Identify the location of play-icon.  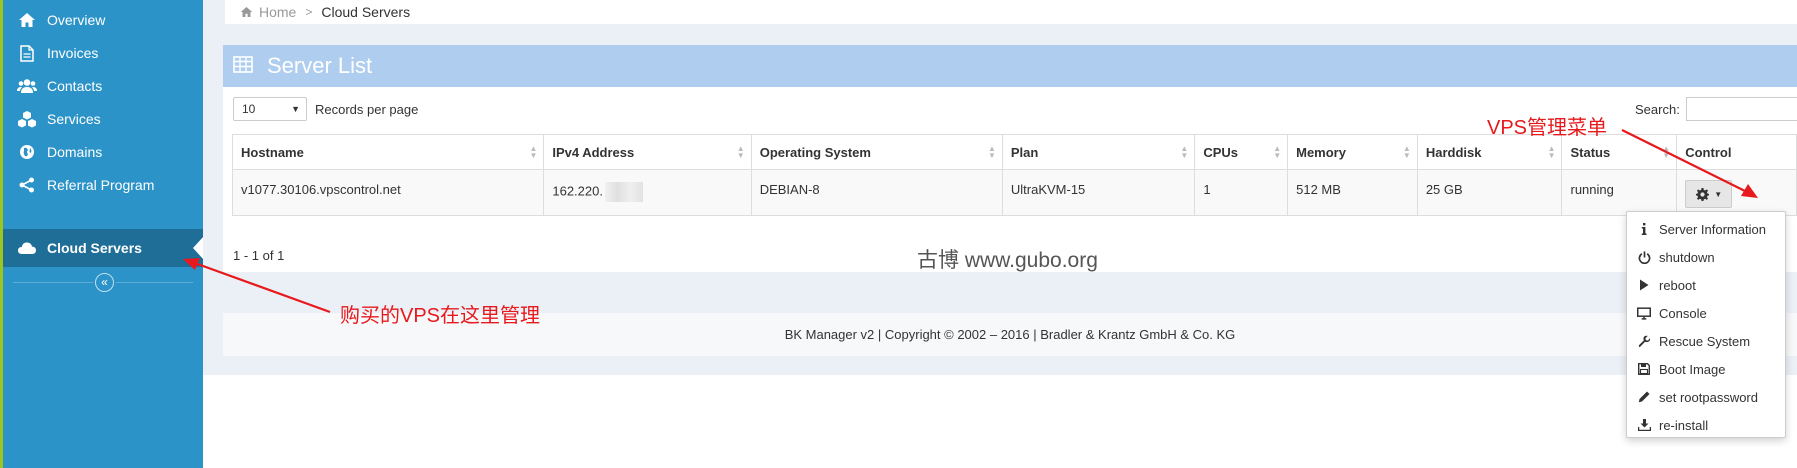
(1644, 285).